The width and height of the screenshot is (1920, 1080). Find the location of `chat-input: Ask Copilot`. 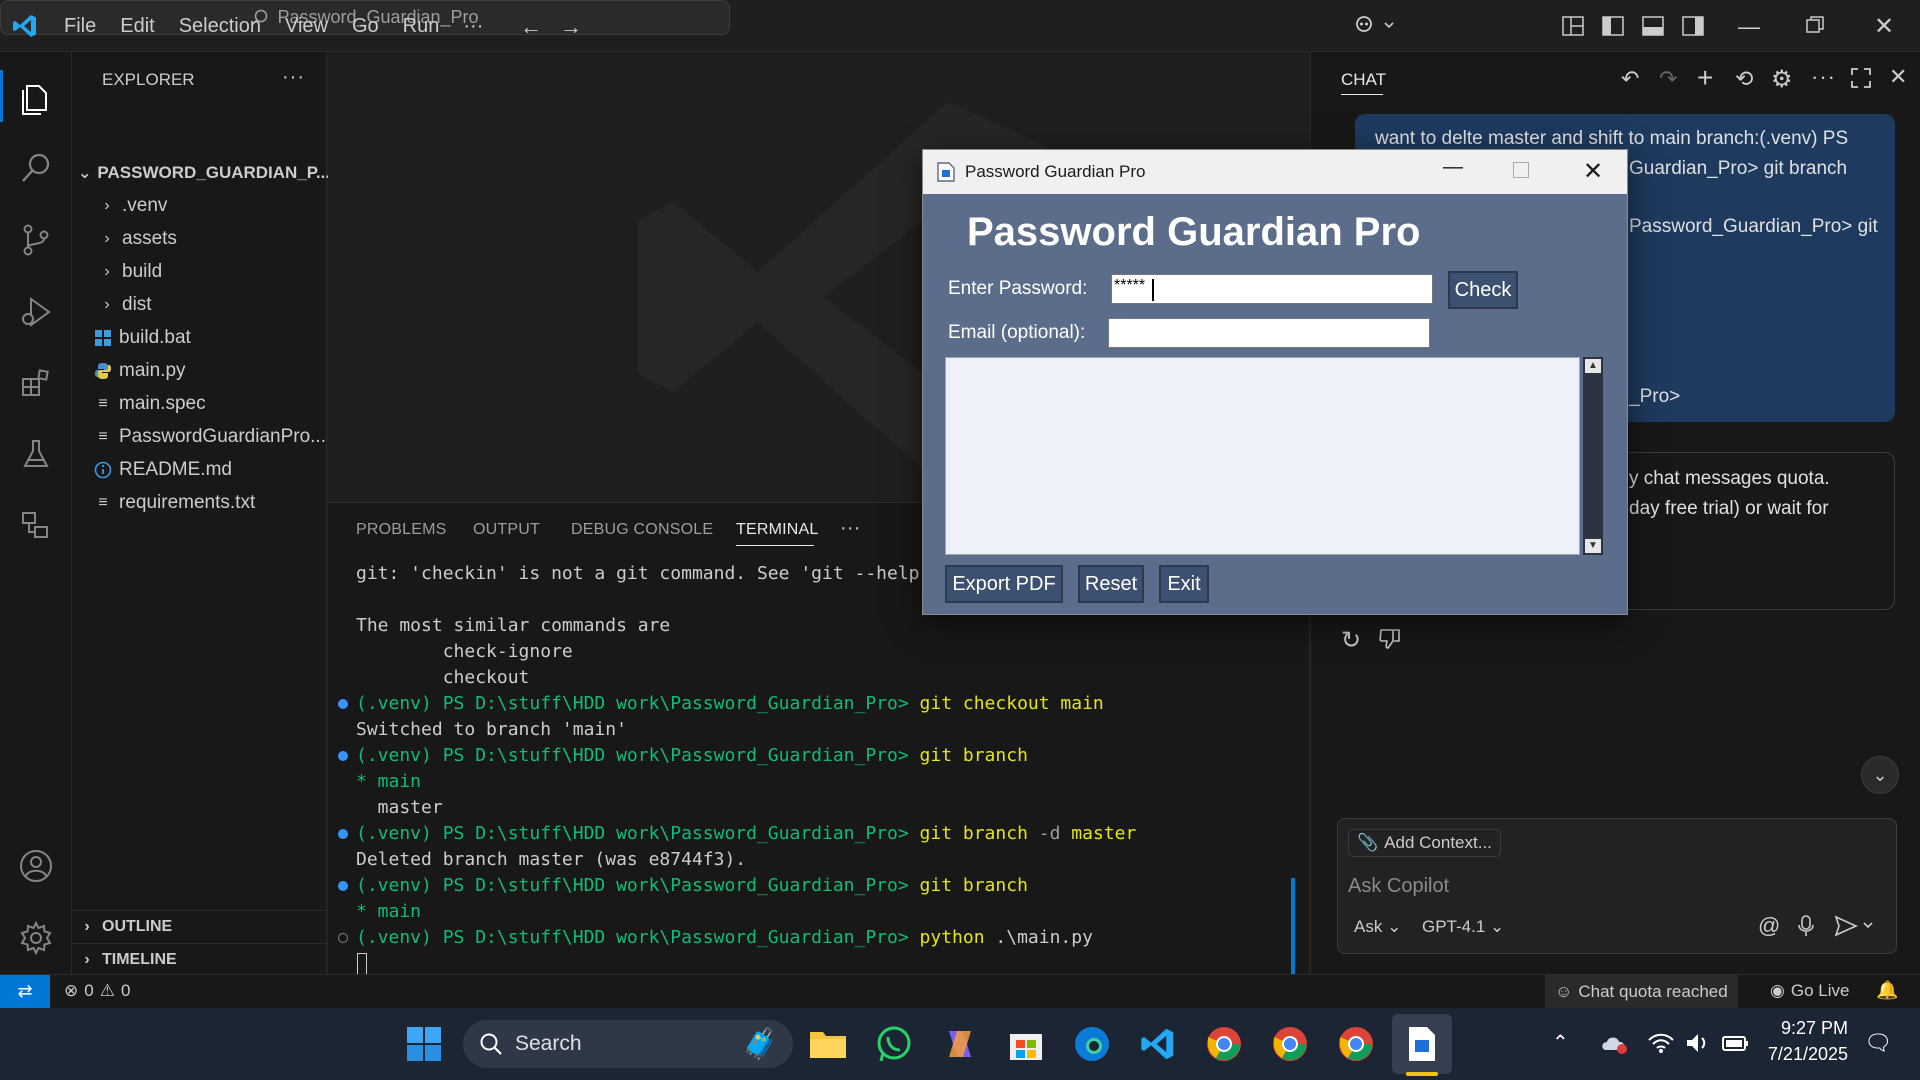

chat-input: Ask Copilot is located at coordinates (1398, 886).